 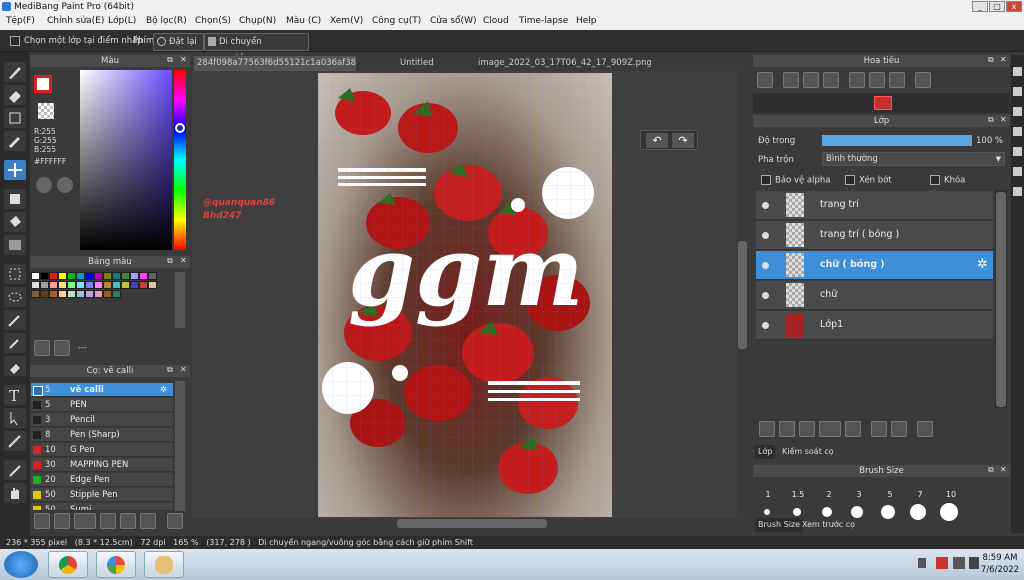 What do you see at coordinates (874, 235) in the screenshot?
I see `layer-row: trang trí ( bóng )` at bounding box center [874, 235].